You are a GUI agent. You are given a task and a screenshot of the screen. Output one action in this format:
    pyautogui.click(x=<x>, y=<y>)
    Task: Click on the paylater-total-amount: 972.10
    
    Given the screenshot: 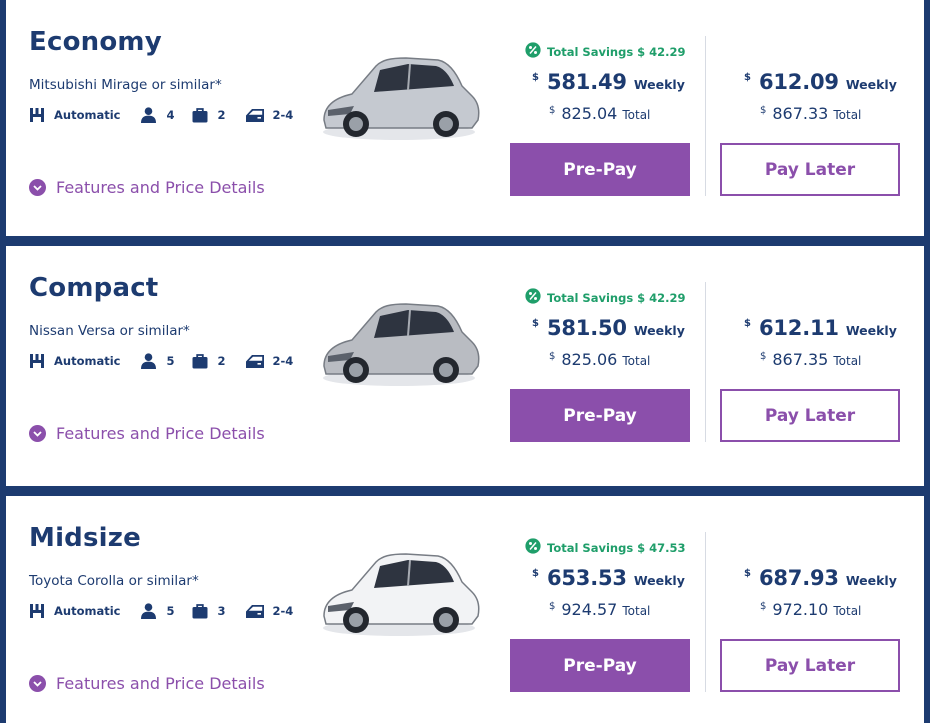 What is the action you would take?
    pyautogui.click(x=800, y=609)
    